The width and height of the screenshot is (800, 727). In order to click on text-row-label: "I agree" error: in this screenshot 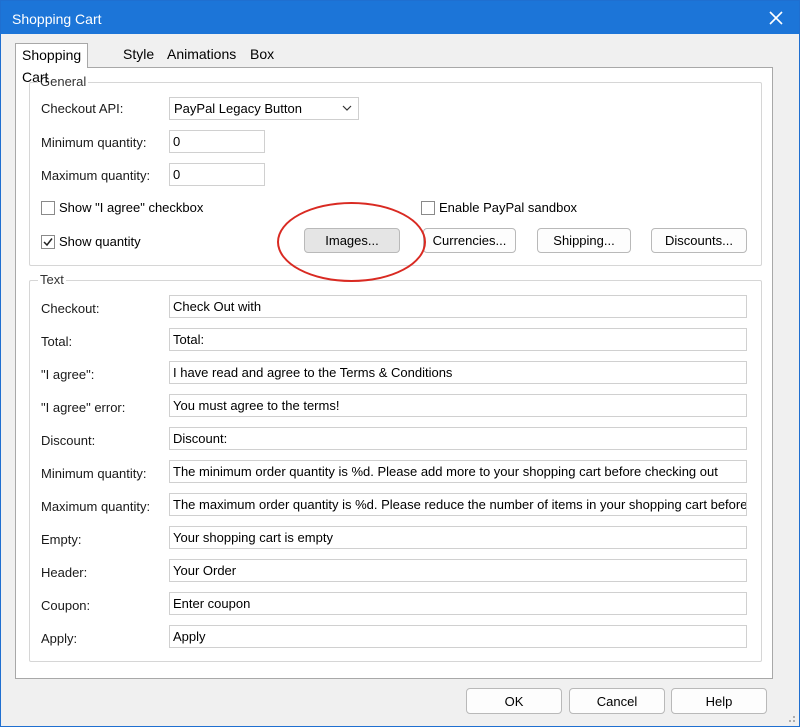, I will do `click(83, 407)`.